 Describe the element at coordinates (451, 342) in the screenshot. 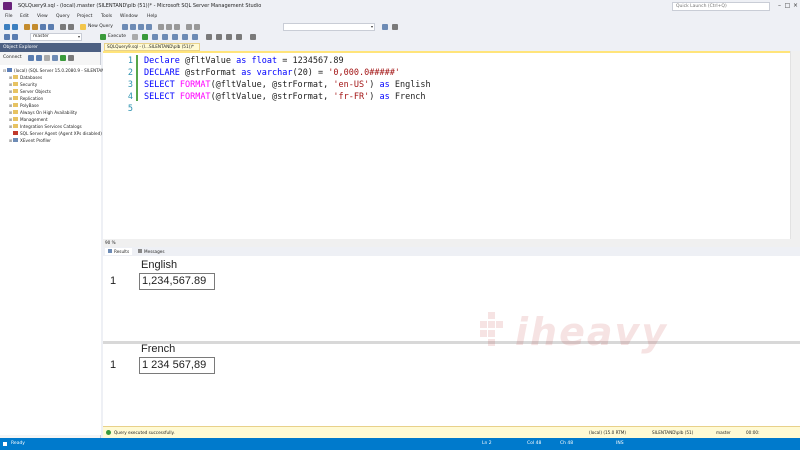

I see `grid-splitter` at that location.